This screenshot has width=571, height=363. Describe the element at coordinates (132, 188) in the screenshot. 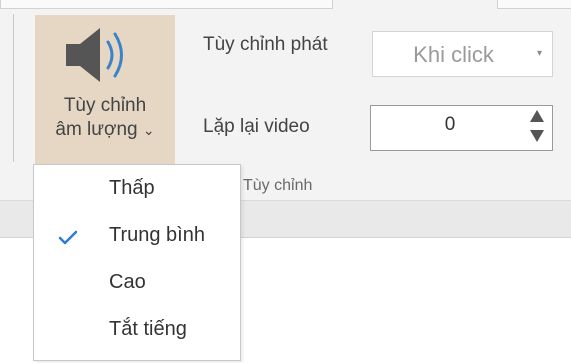

I see `menu-item-label: Thấp` at that location.